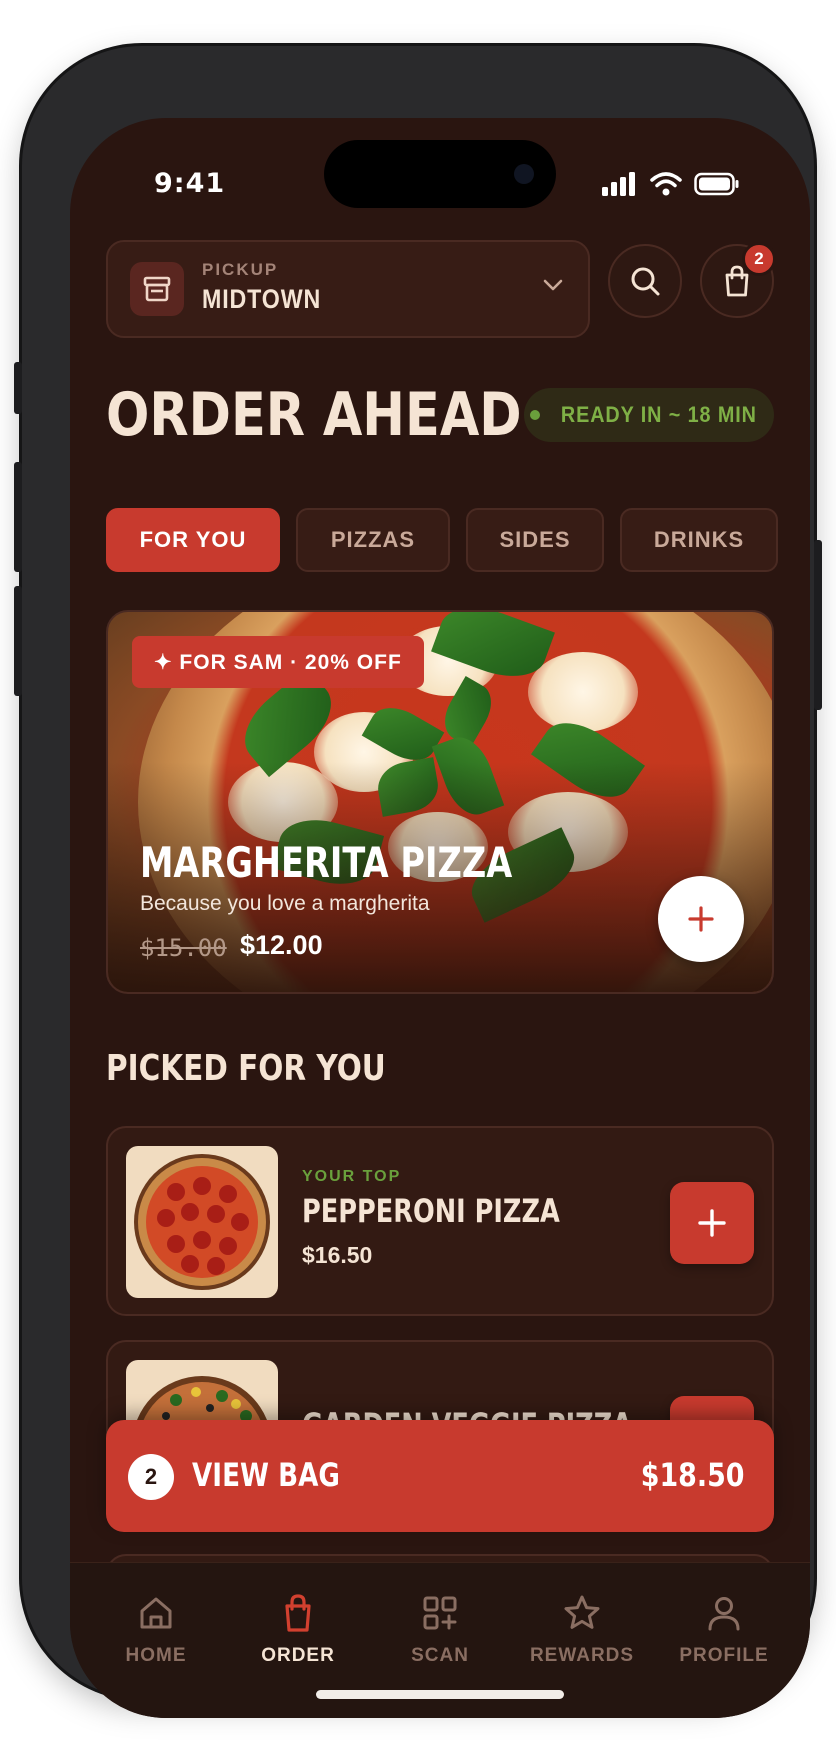 This screenshot has width=836, height=1744. Describe the element at coordinates (193, 540) in the screenshot. I see `tab-for-you: FOR YOU` at that location.